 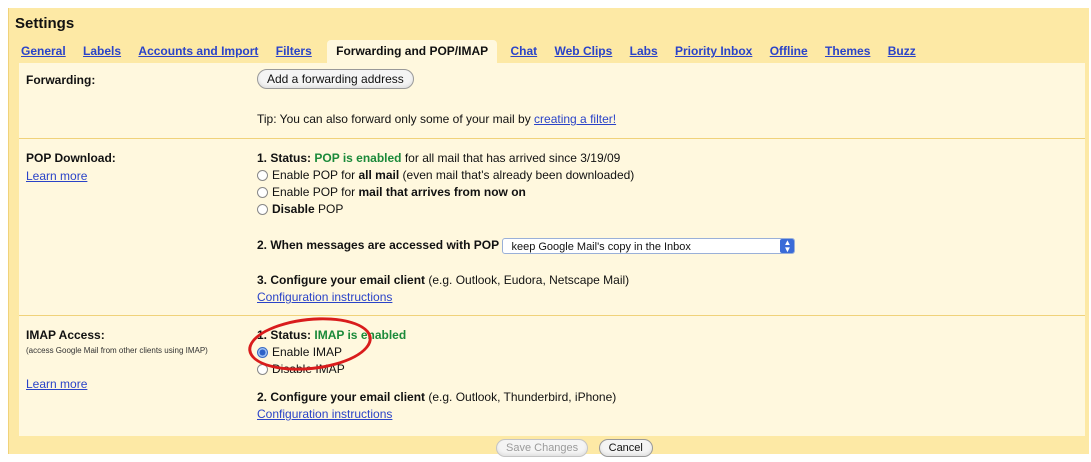 I want to click on cancel-button: Cancel, so click(x=625, y=448).